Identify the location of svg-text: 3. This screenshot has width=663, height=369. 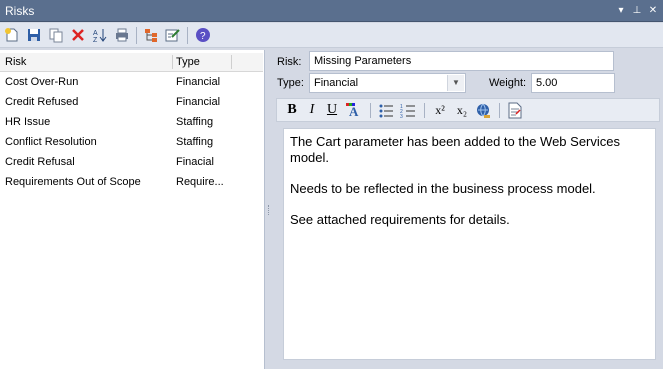
(401, 116).